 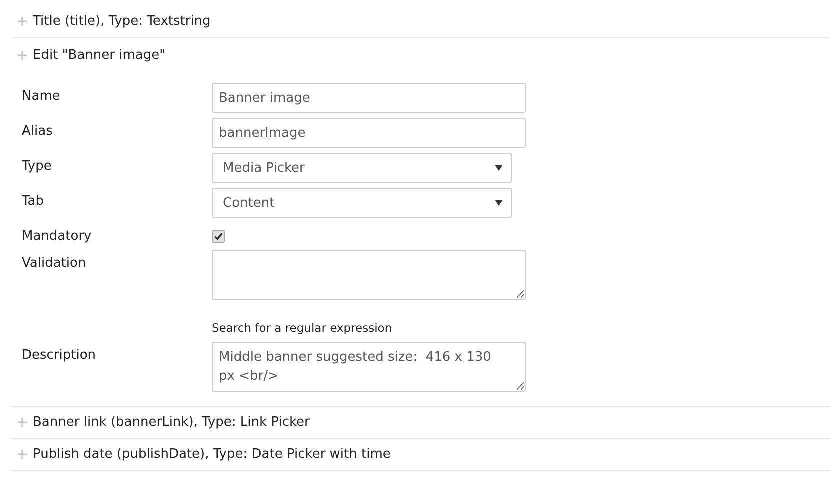 I want to click on field-label: Validation, so click(x=55, y=263).